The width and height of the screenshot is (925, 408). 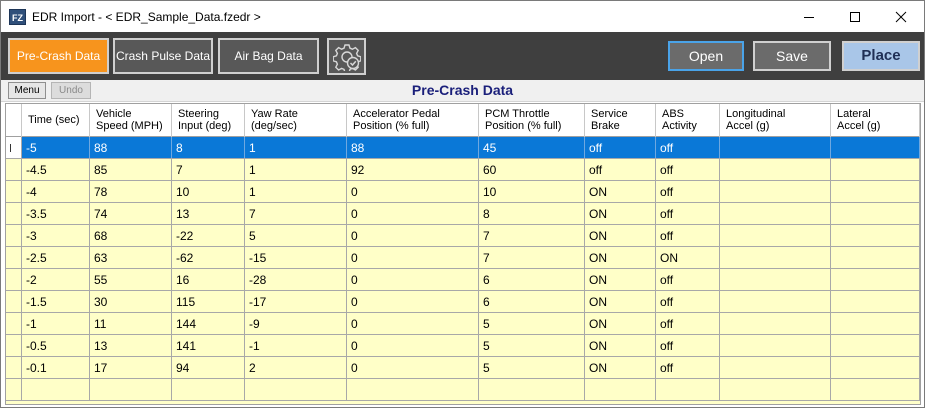 I want to click on table-cell: -9, so click(x=296, y=323).